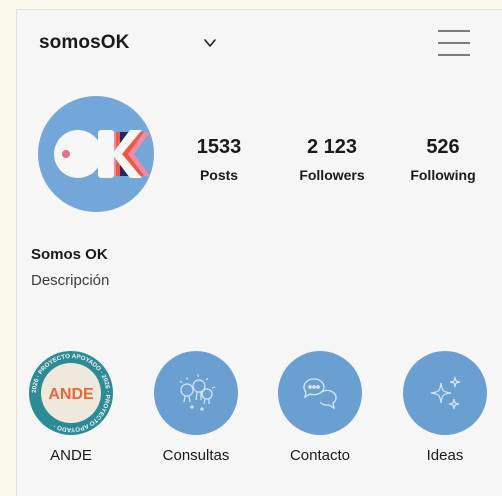 The height and width of the screenshot is (496, 502). Describe the element at coordinates (70, 280) in the screenshot. I see `profile-description: Descripción` at that location.